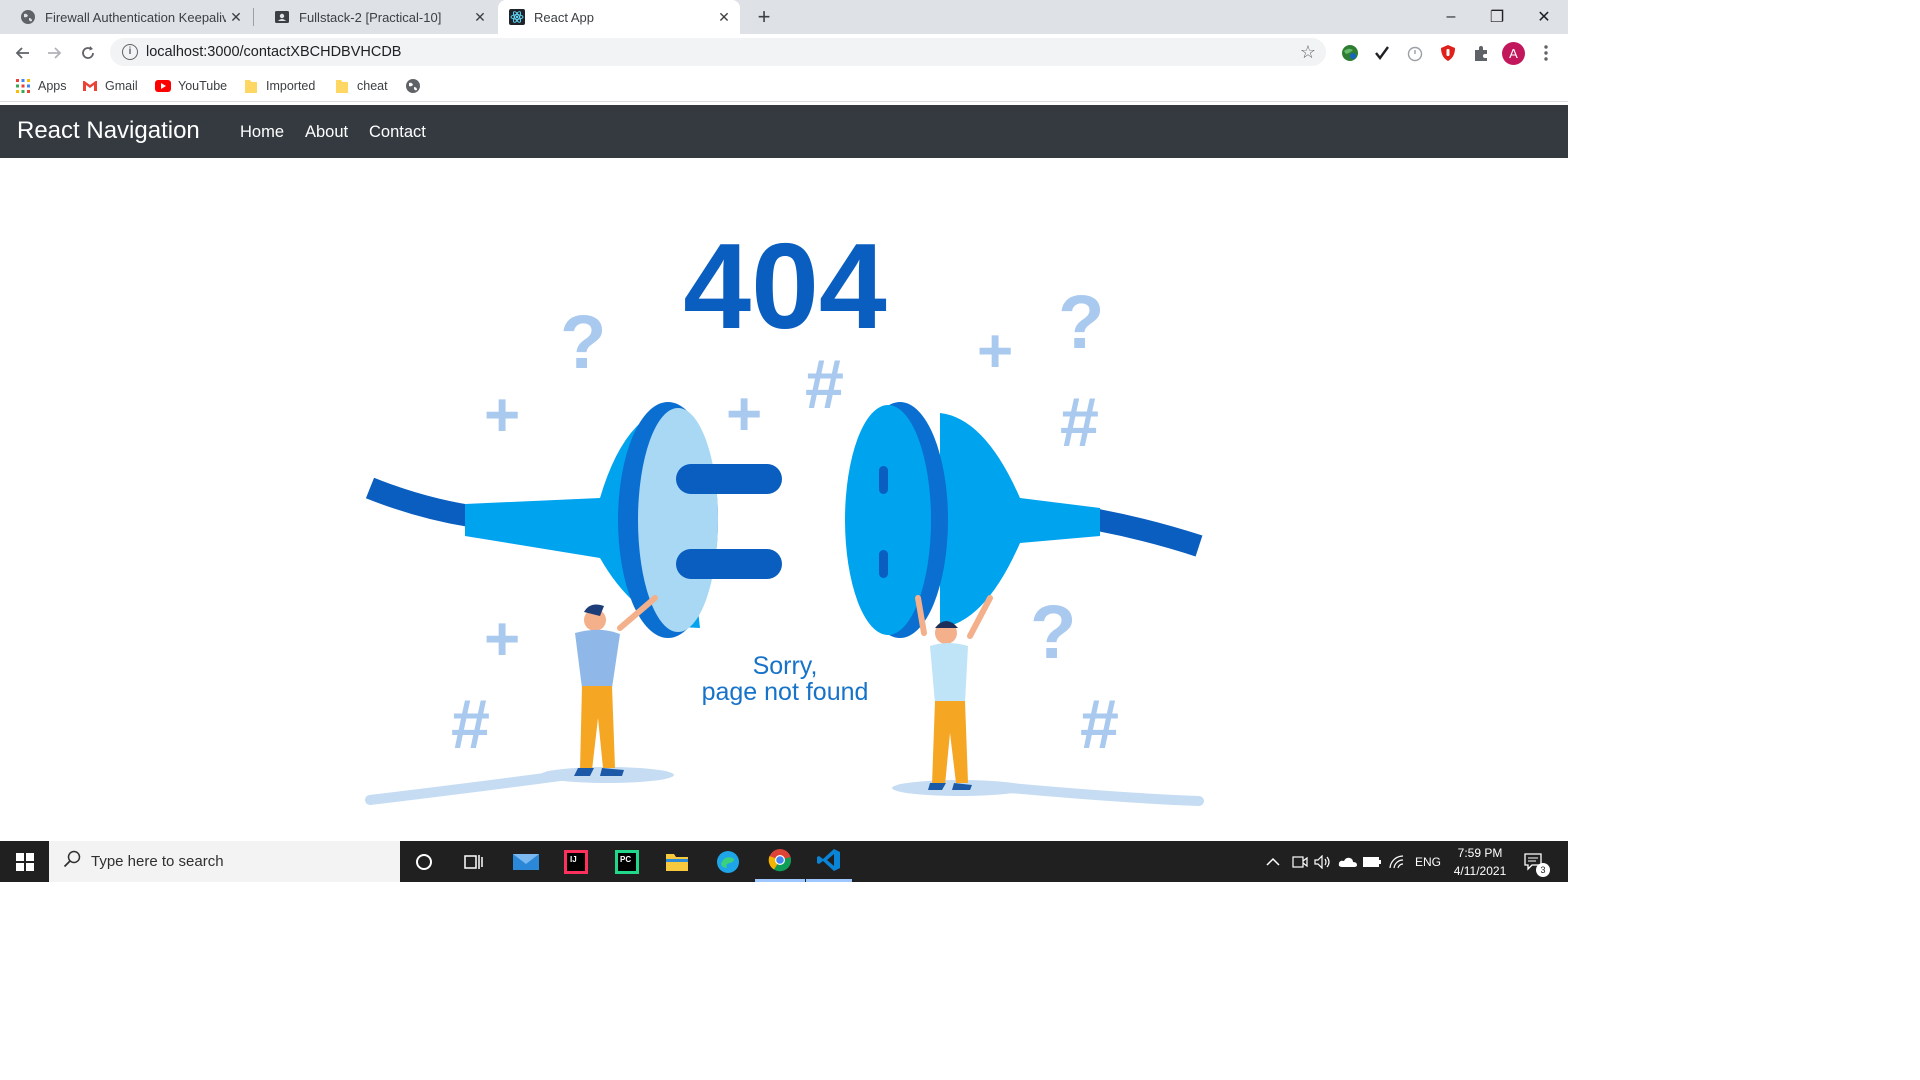 Image resolution: width=1920 pixels, height=1080 pixels. I want to click on svg-text: PC, so click(625, 859).